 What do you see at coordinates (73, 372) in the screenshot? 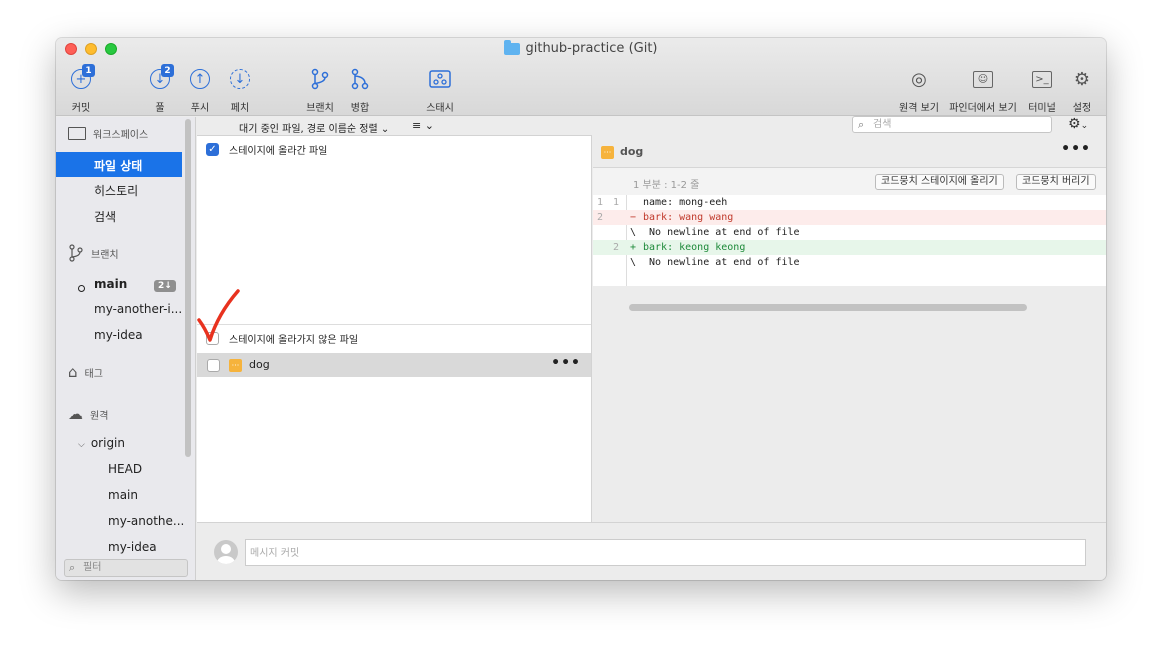
I see `tag-icon: ⌂` at bounding box center [73, 372].